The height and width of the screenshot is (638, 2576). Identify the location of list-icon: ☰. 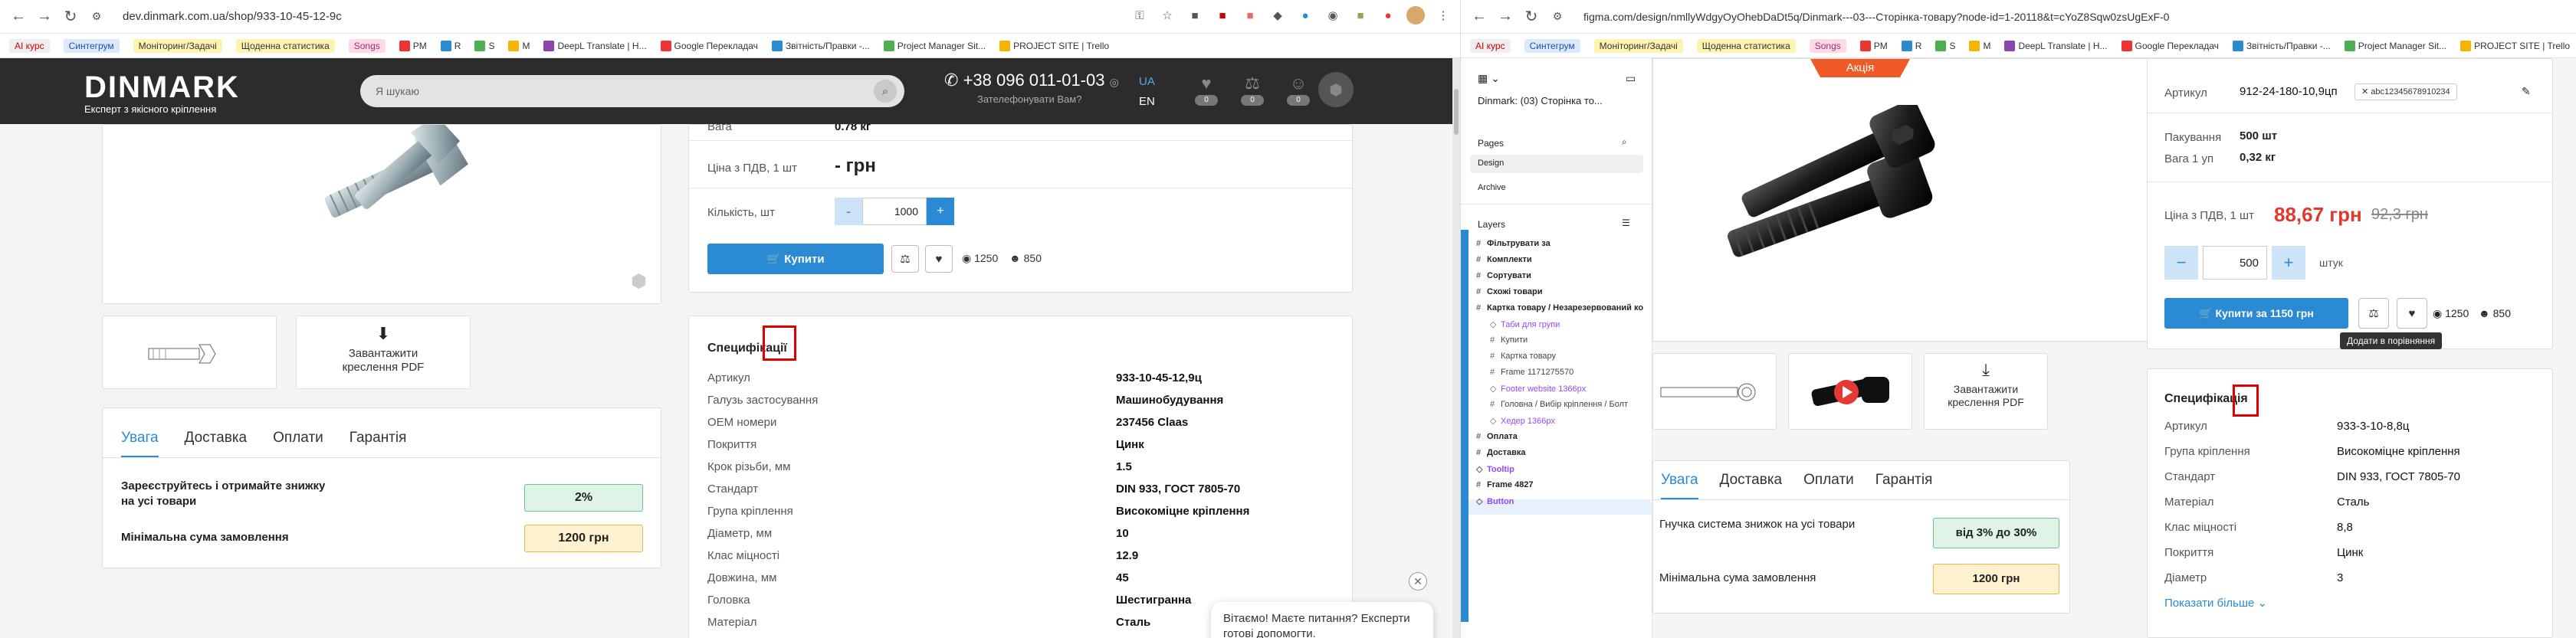
(1626, 223).